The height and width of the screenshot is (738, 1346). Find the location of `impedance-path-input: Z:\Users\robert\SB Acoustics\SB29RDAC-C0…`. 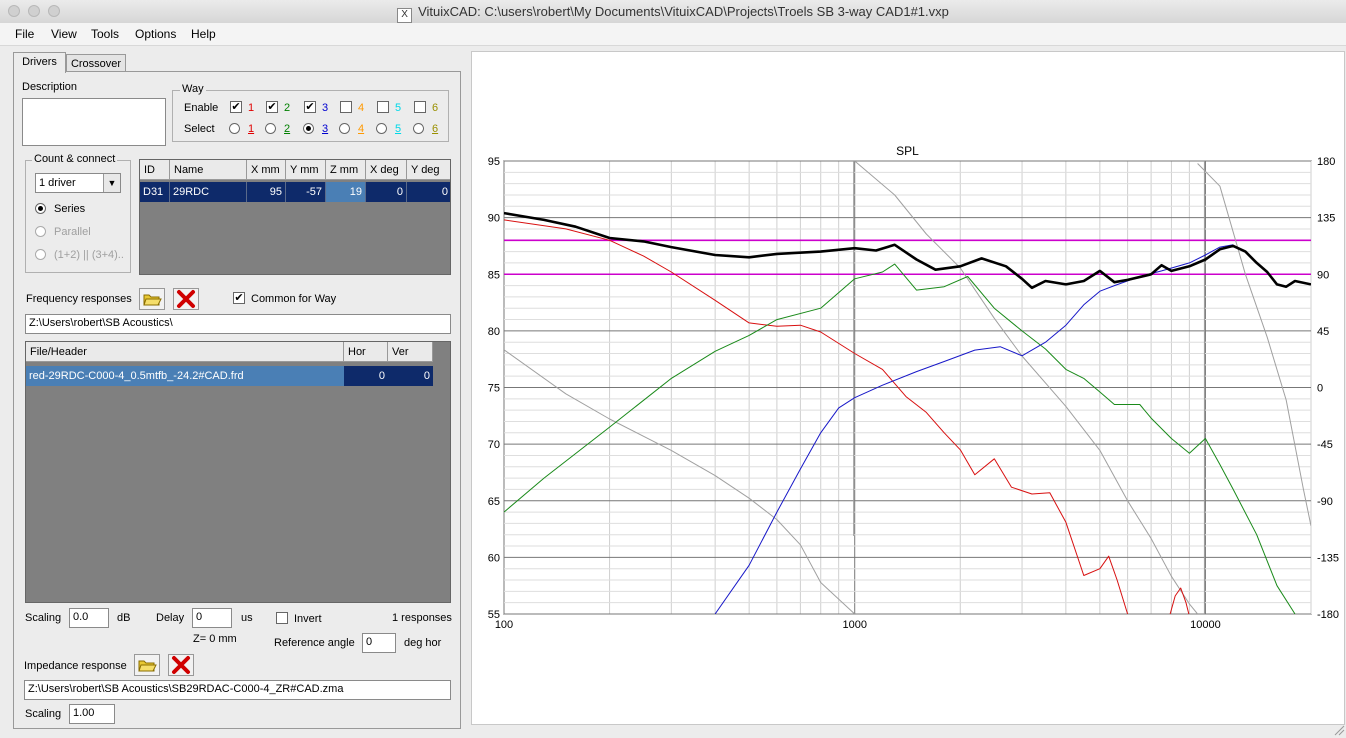

impedance-path-input: Z:\Users\robert\SB Acoustics\SB29RDAC-C0… is located at coordinates (237, 690).